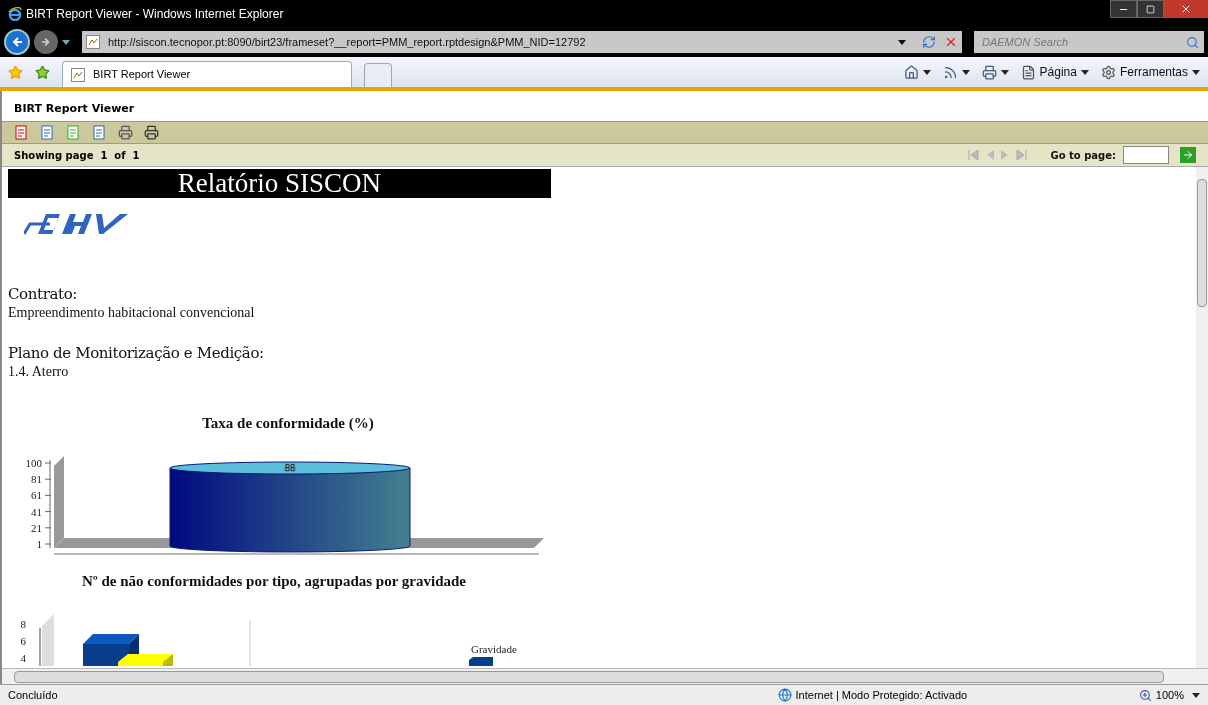 The width and height of the screenshot is (1208, 705). Describe the element at coordinates (881, 695) in the screenshot. I see `security-zone: Internet | Modo Protegido: Activado` at that location.